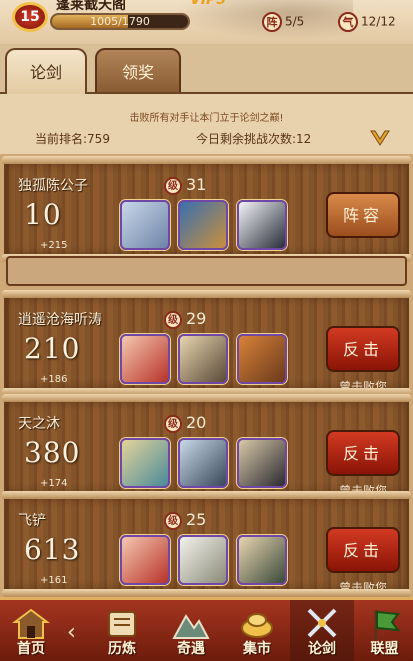 The height and width of the screenshot is (661, 413). What do you see at coordinates (380, 138) in the screenshot?
I see `chevron-down-icon` at bounding box center [380, 138].